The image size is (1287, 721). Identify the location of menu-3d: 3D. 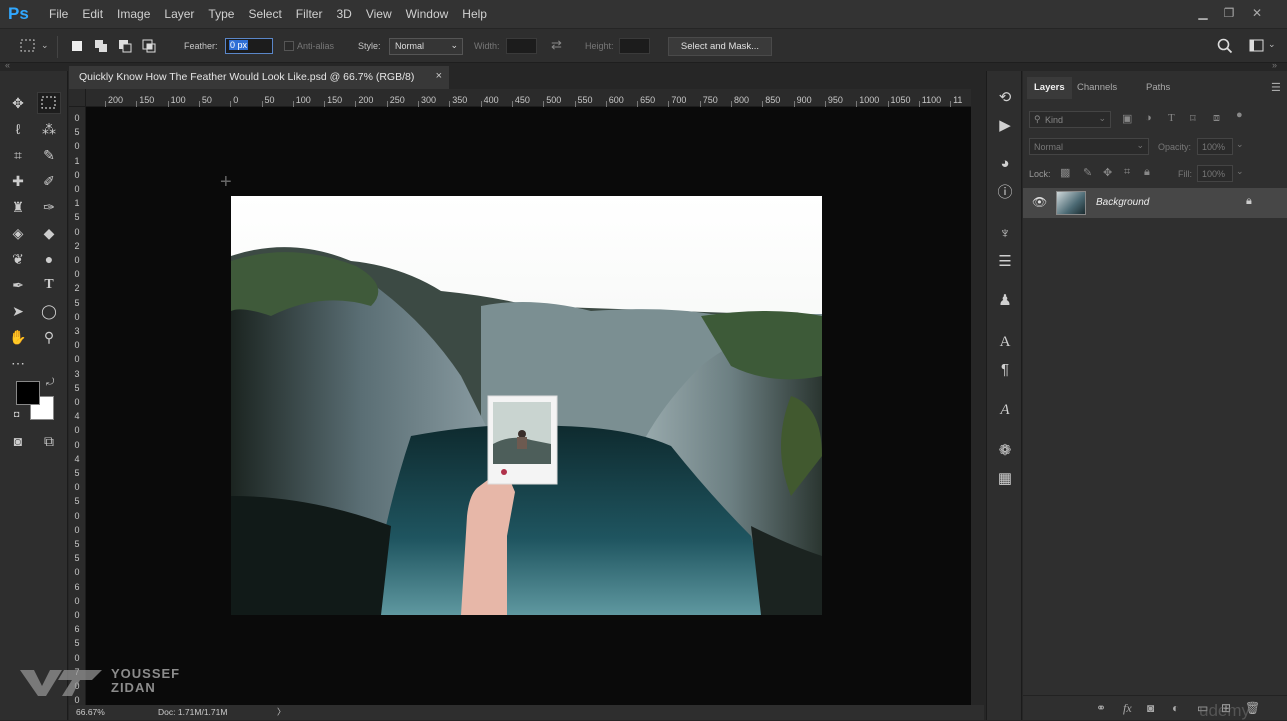
(343, 14).